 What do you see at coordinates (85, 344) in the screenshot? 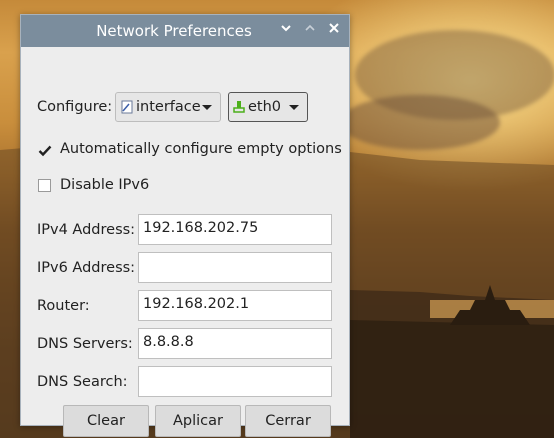
I see `dns-servers-label: DNS Servers:` at bounding box center [85, 344].